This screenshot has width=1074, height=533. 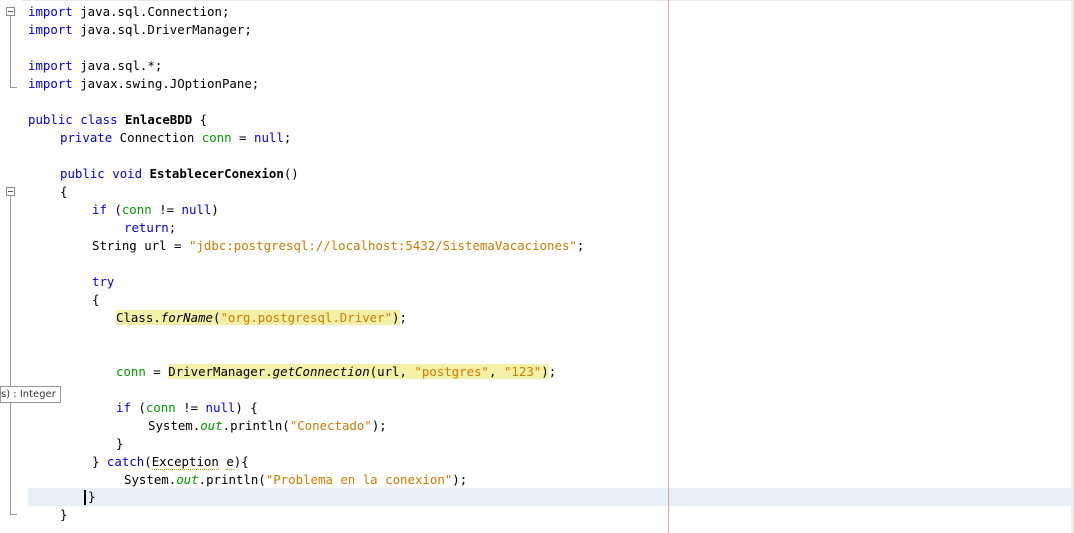 What do you see at coordinates (392, 371) in the screenshot?
I see `code-text: (url,` at bounding box center [392, 371].